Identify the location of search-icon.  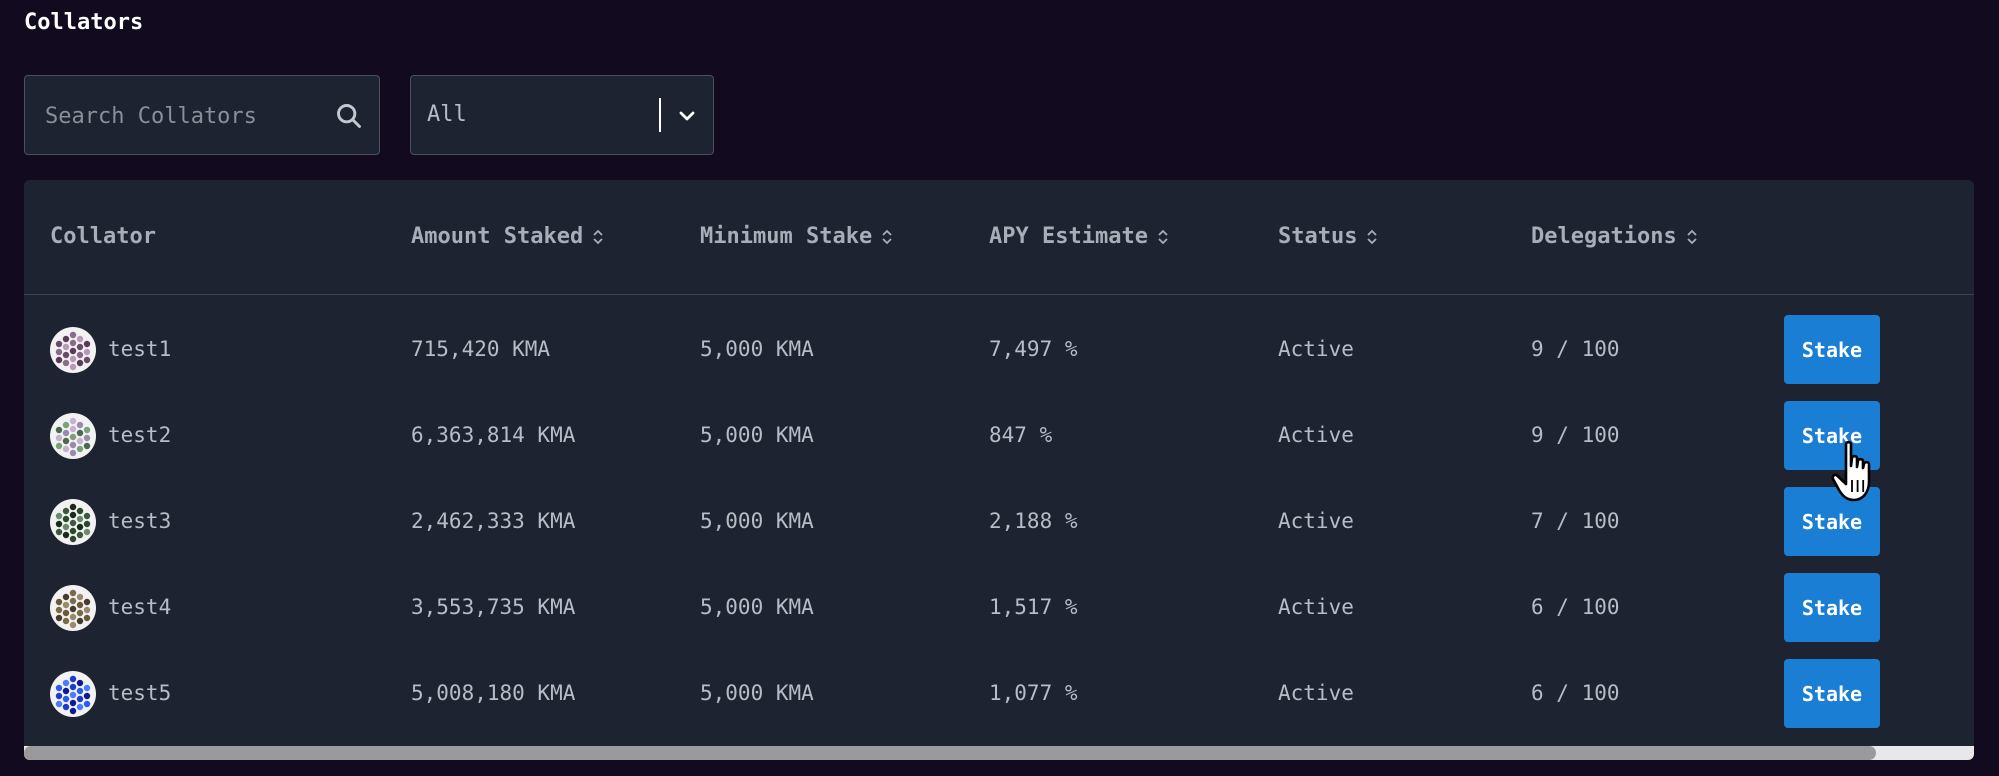
(349, 116).